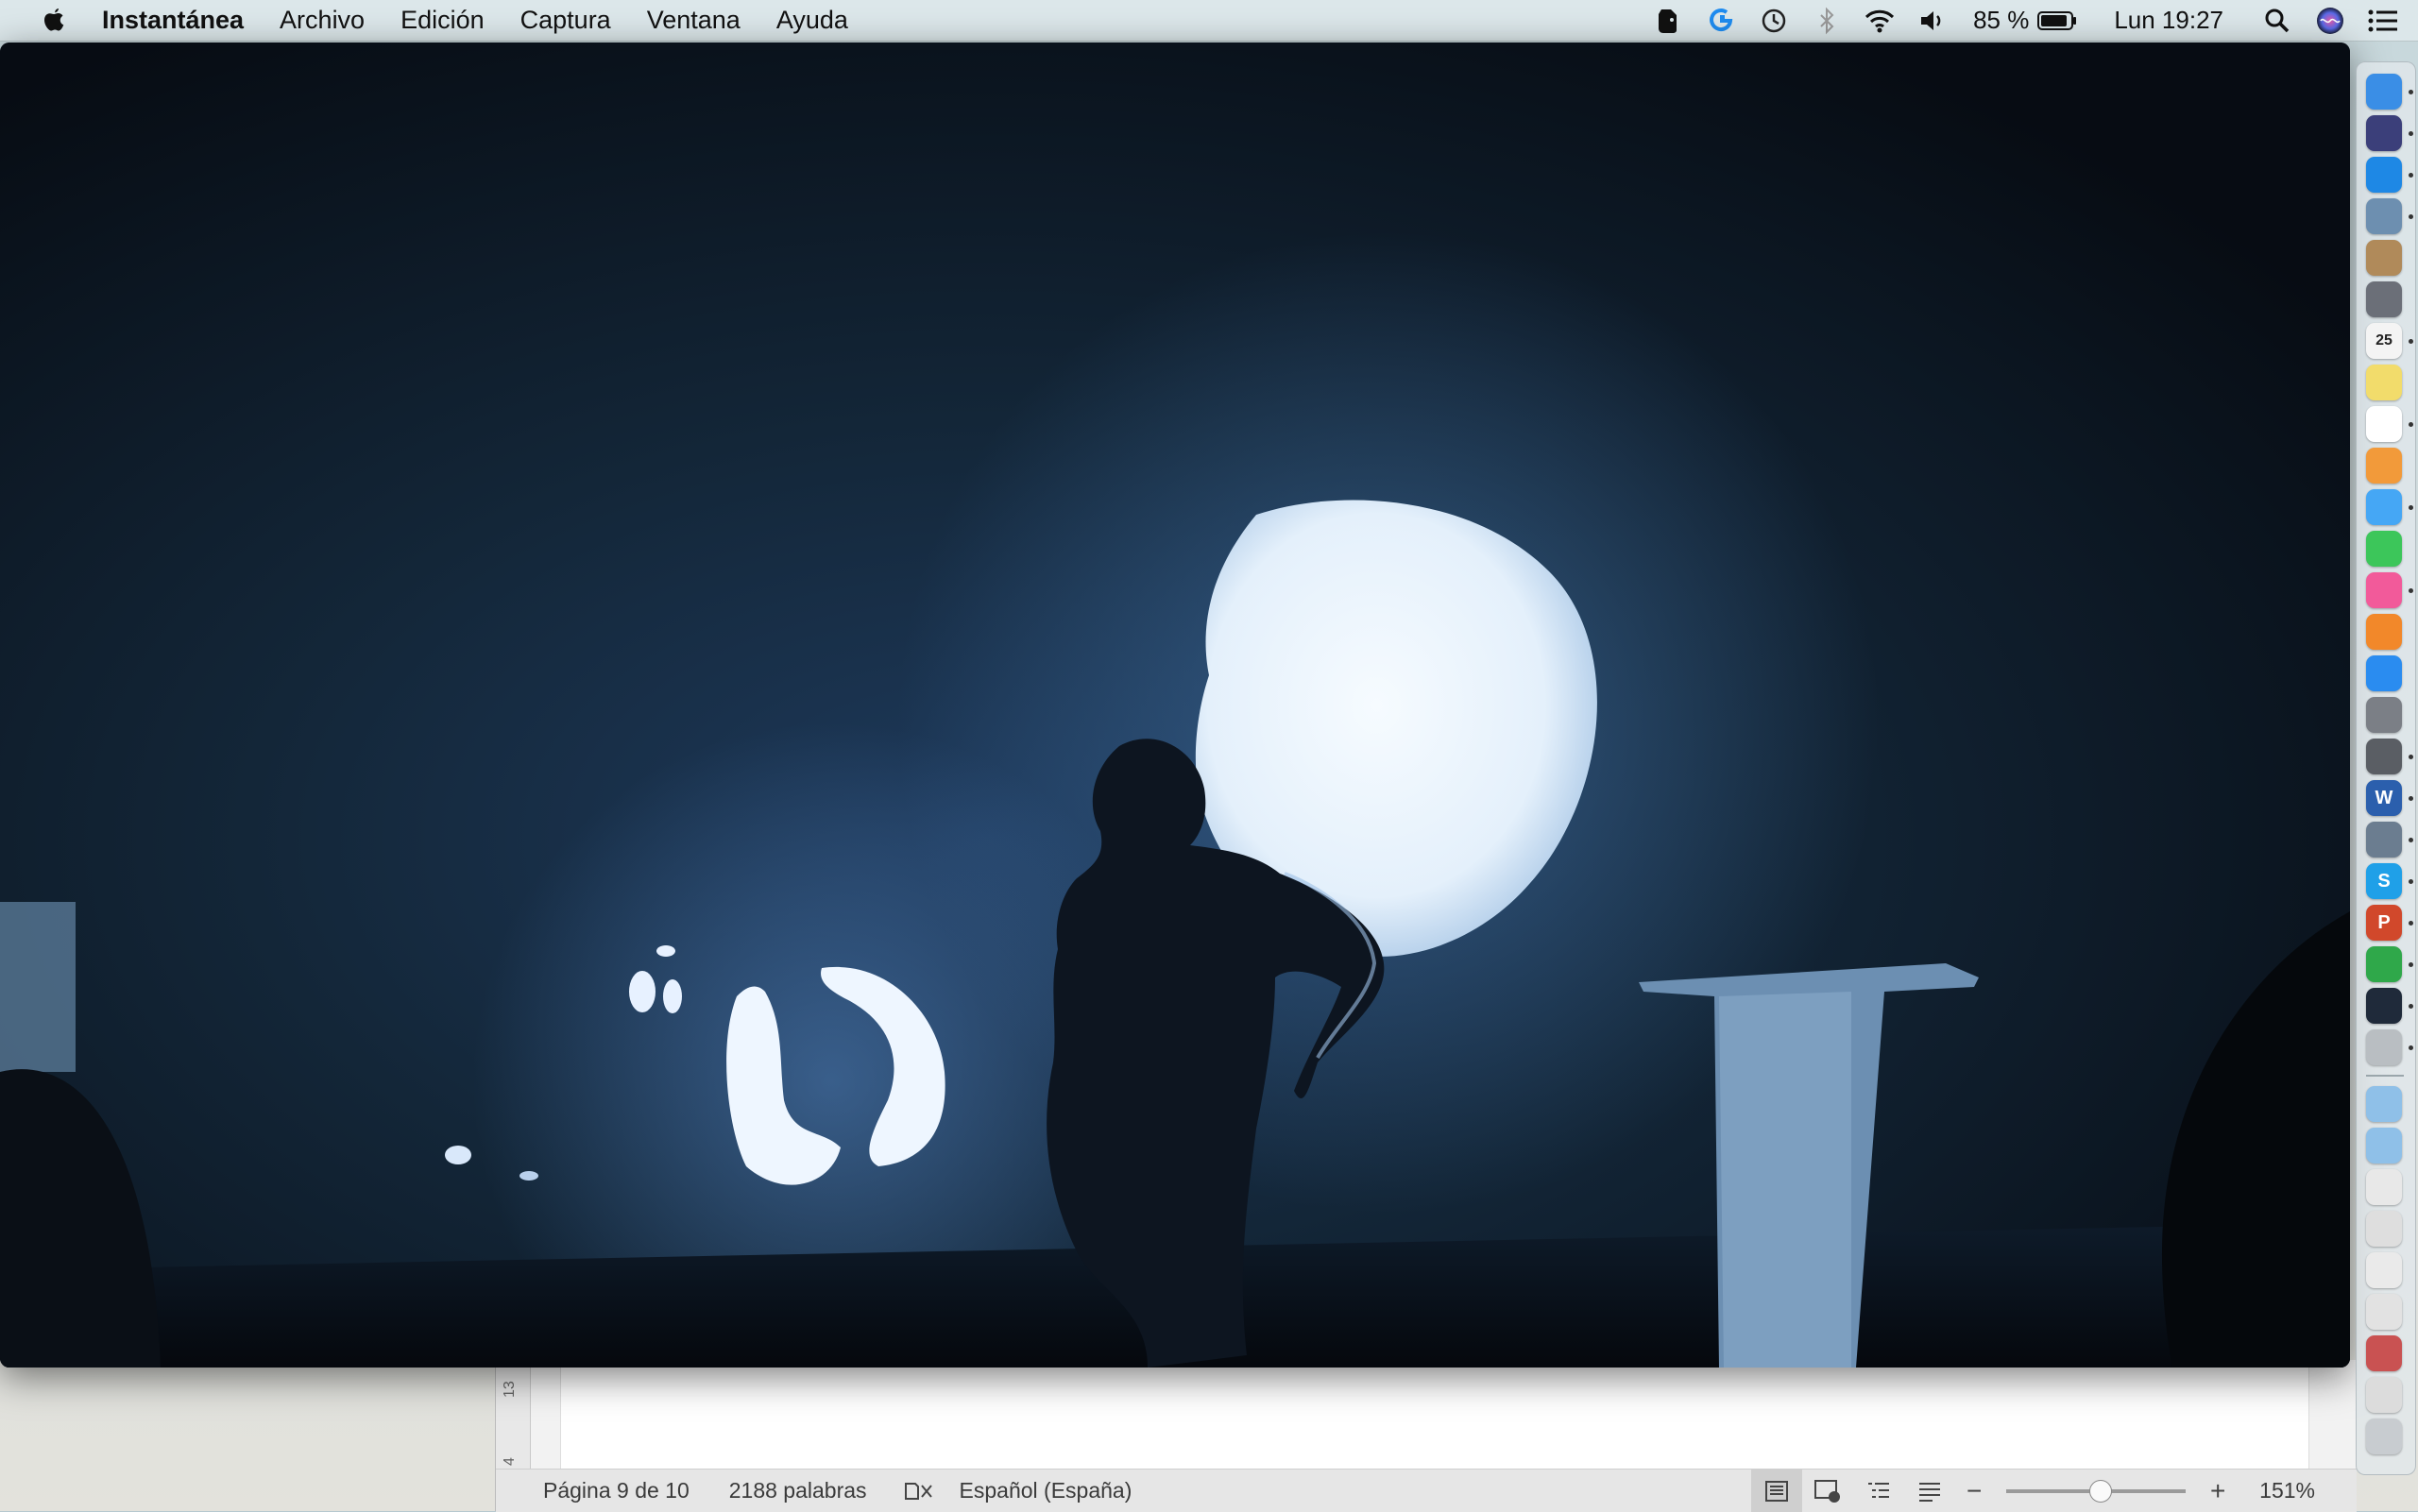  I want to click on logitech-icon, so click(1721, 21).